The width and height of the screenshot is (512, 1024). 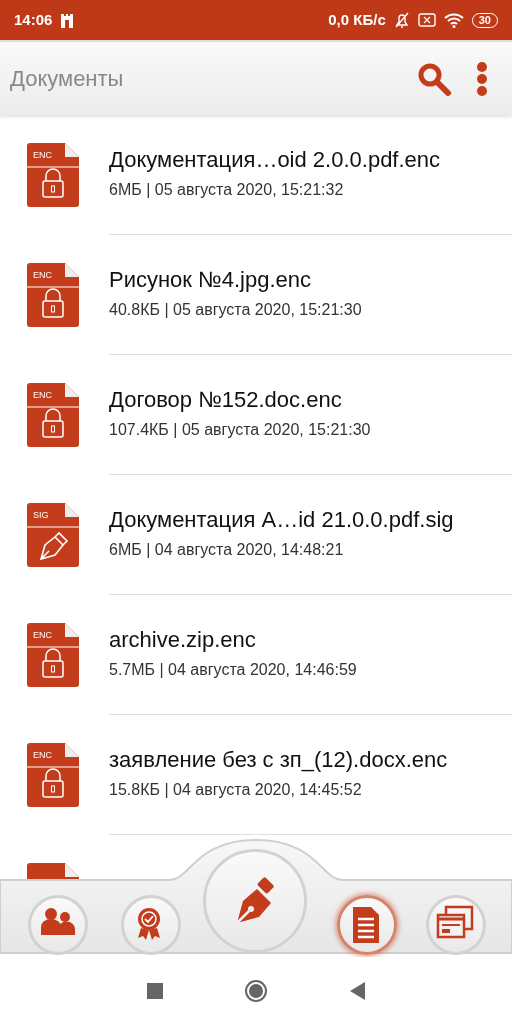 What do you see at coordinates (33, 19) in the screenshot?
I see `clock-time: 14:06` at bounding box center [33, 19].